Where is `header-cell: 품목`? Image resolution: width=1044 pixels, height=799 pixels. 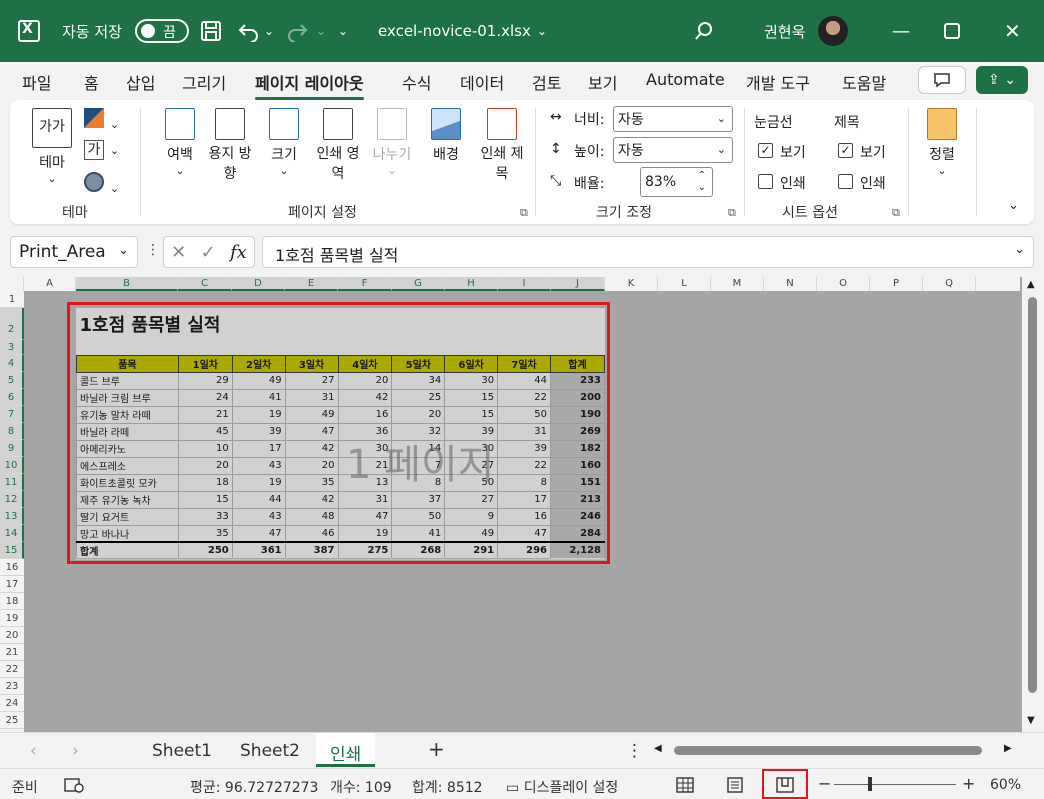 header-cell: 품목 is located at coordinates (127, 363).